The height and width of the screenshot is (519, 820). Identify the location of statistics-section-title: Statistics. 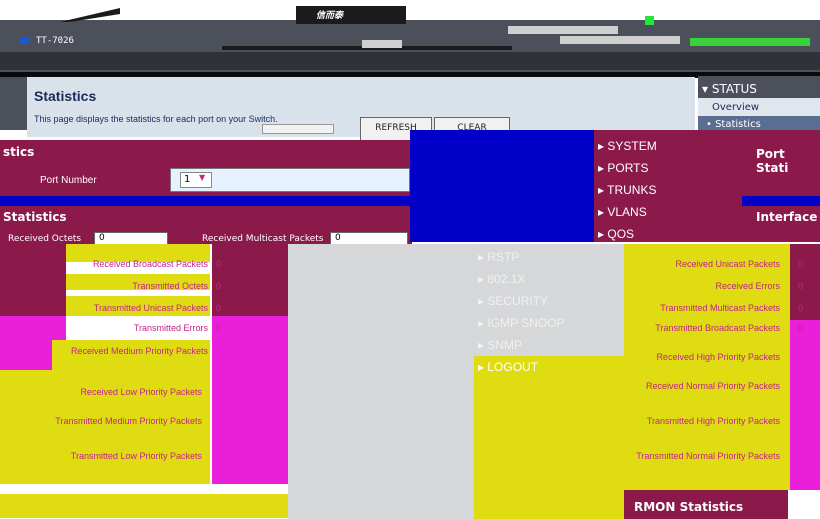
(35, 217).